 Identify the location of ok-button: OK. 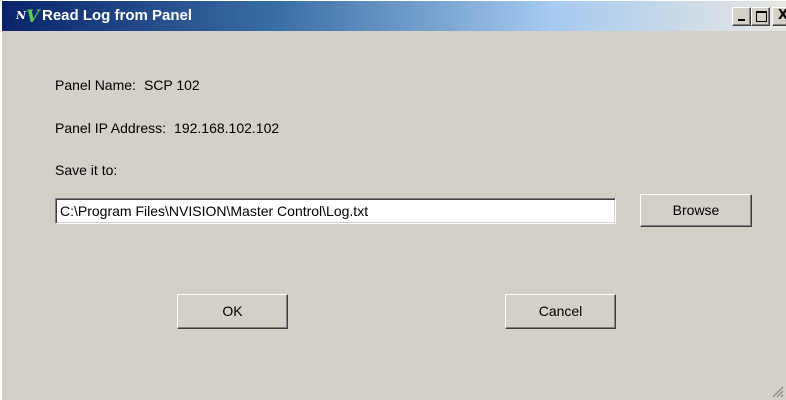
(232, 311).